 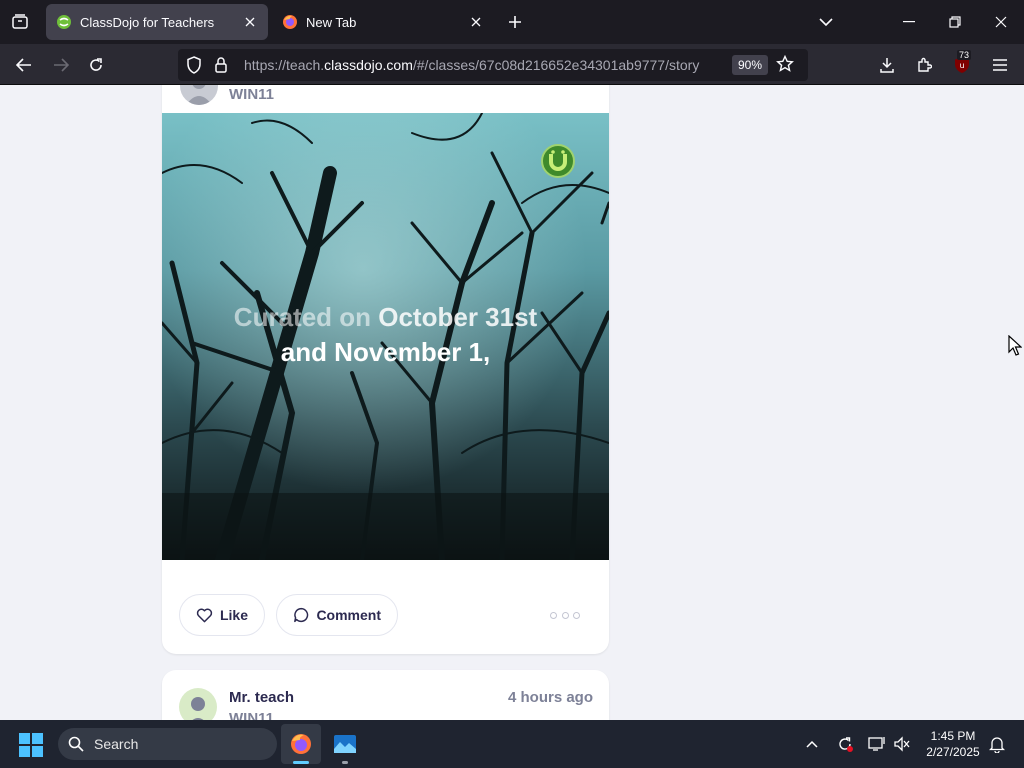 I want to click on tab-classdojo: ClassDojo for Teachers, so click(x=157, y=22).